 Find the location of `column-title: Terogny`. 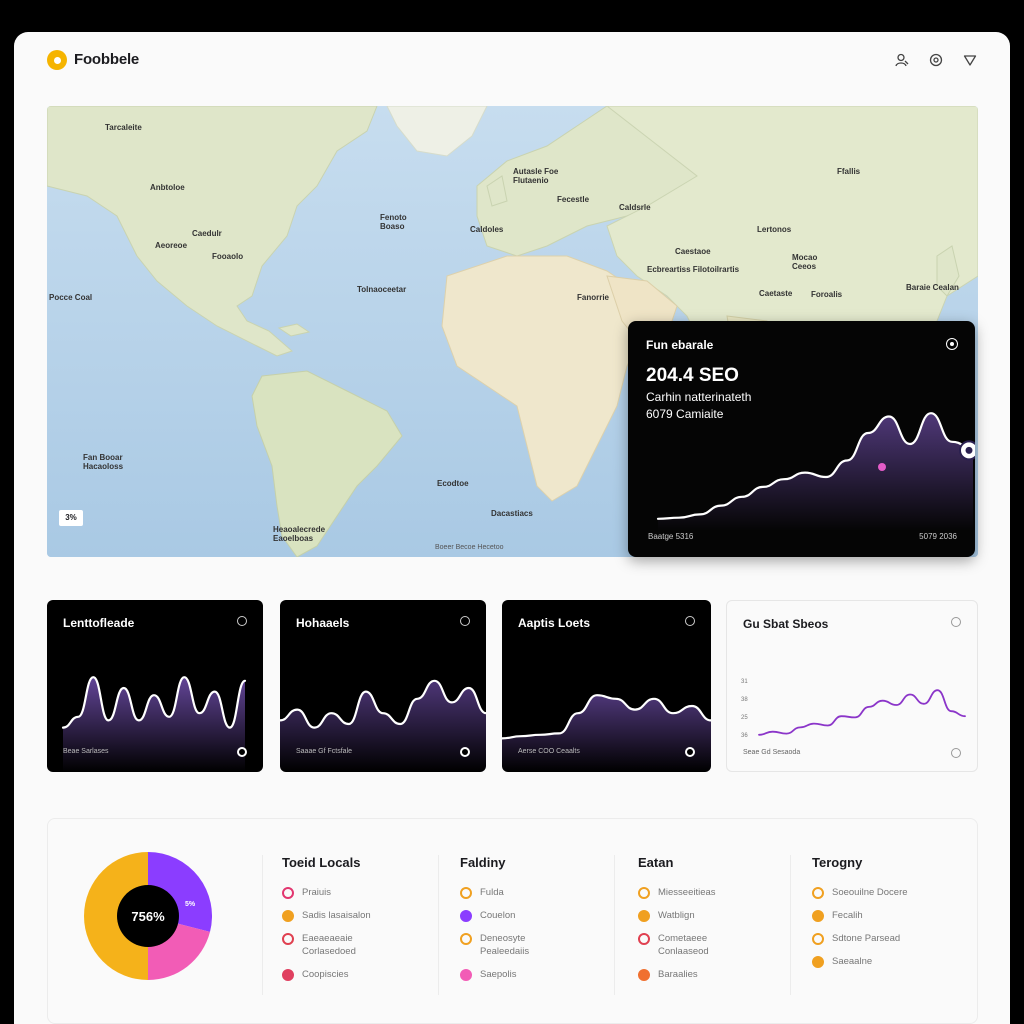

column-title: Terogny is located at coordinates (837, 862).